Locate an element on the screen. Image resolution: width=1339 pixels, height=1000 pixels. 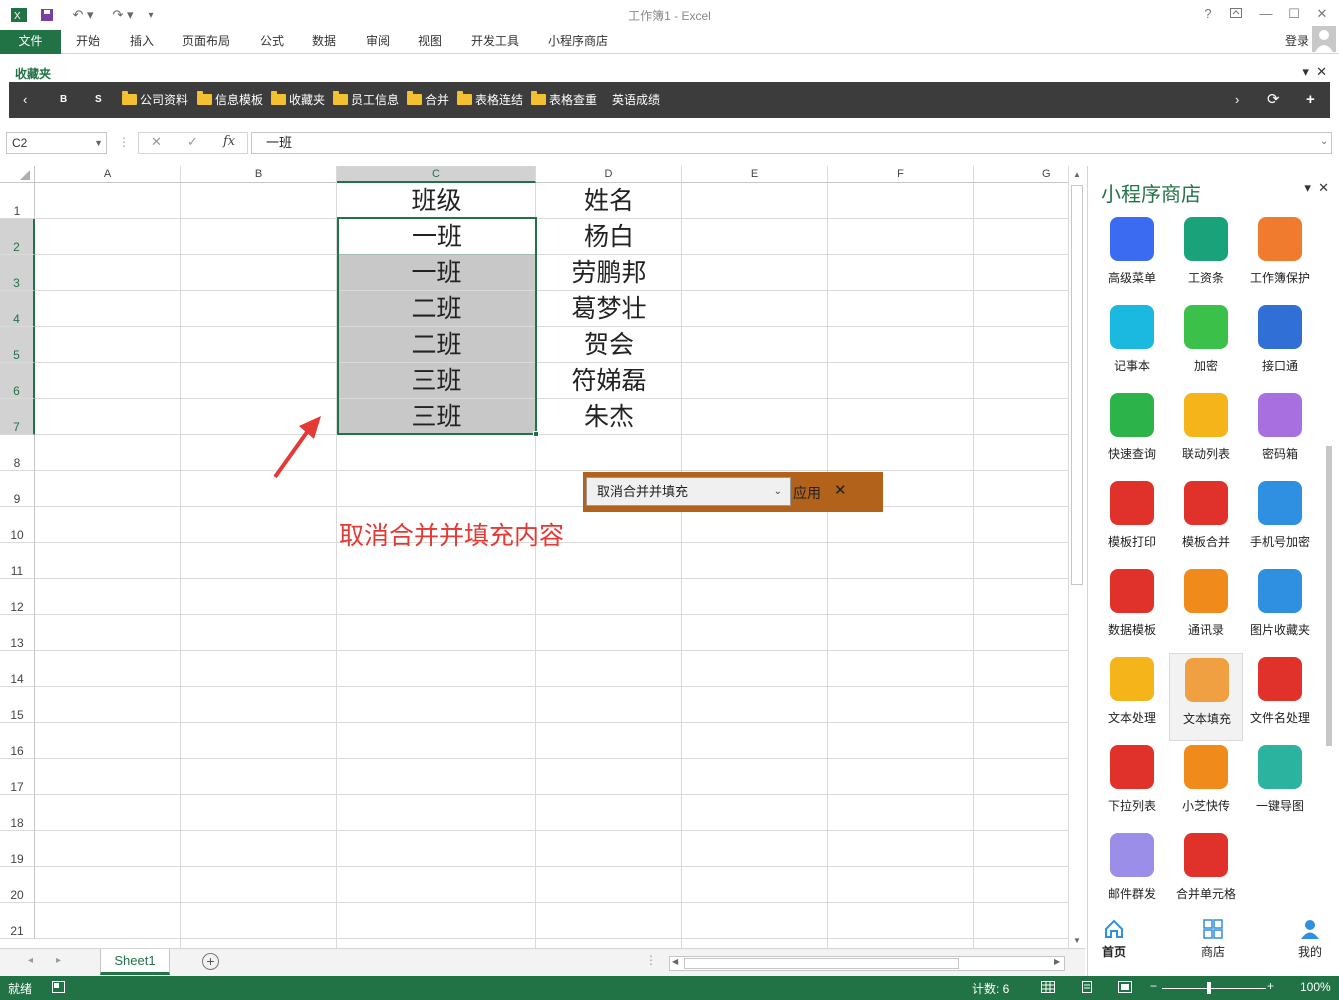
row-header: 11 is located at coordinates (17, 561).